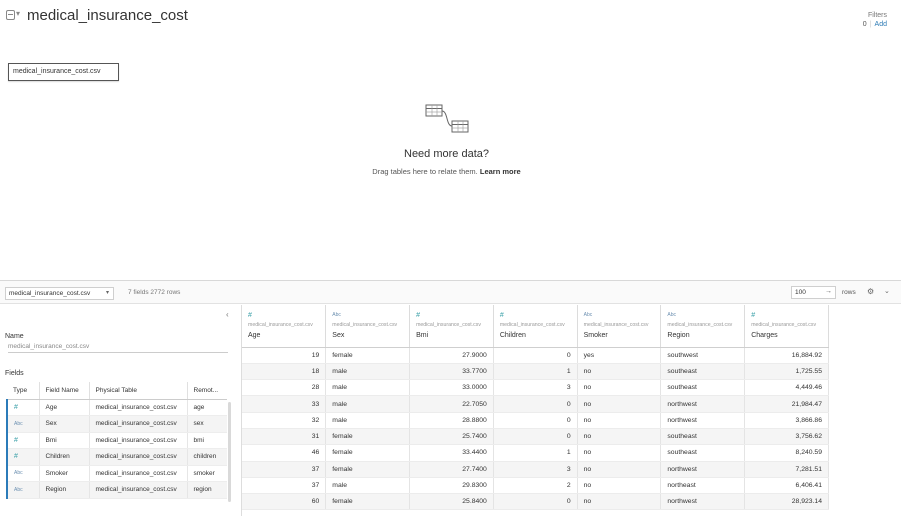 Image resolution: width=901 pixels, height=516 pixels. What do you see at coordinates (451, 453) in the screenshot?
I see `grid-cell-bmi: 33.4400` at bounding box center [451, 453].